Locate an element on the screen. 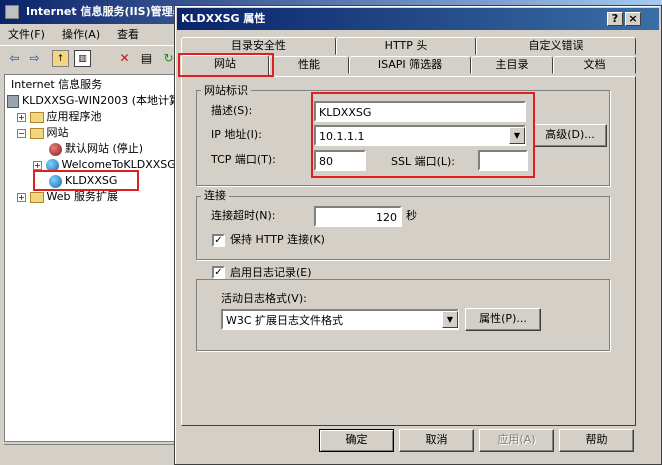 The width and height of the screenshot is (662, 465). stopped-site-icon is located at coordinates (55, 149).